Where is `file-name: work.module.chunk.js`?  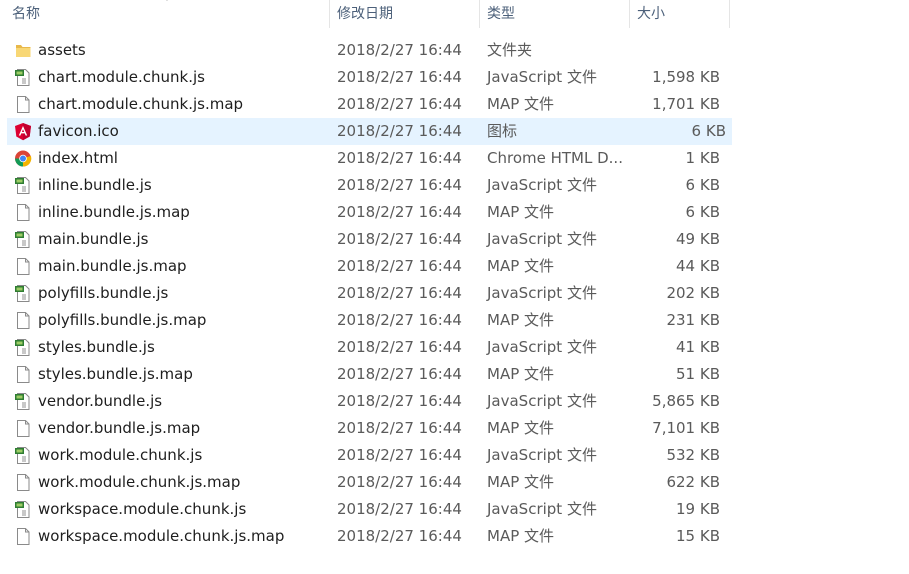
file-name: work.module.chunk.js is located at coordinates (120, 455).